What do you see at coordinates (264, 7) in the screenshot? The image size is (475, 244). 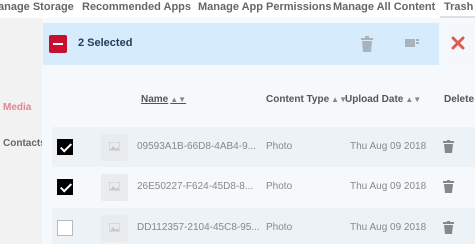 I see `tab-manage-app-permissions: Manage App Permissions` at bounding box center [264, 7].